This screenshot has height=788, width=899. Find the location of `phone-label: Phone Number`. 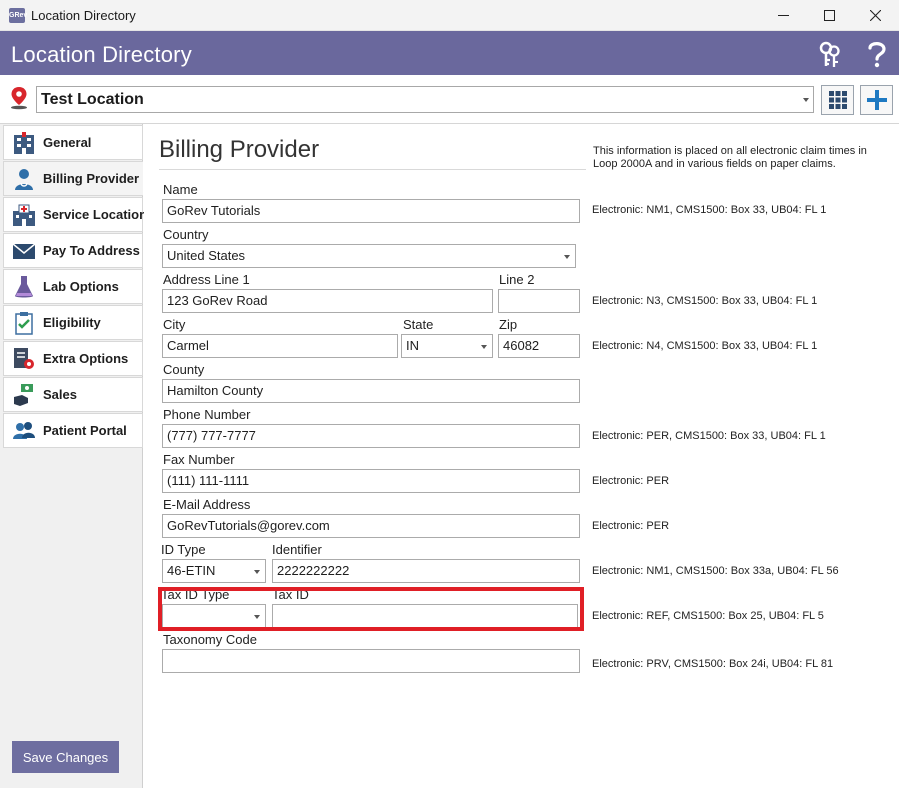

phone-label: Phone Number is located at coordinates (207, 414).